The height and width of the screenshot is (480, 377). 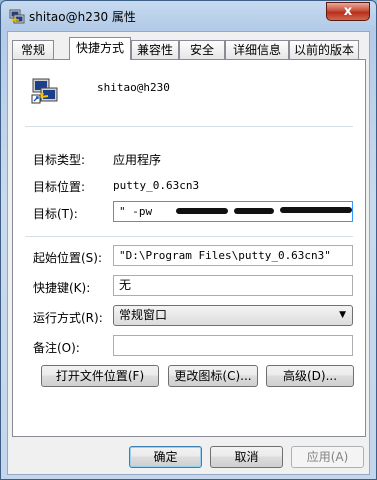 I want to click on window-title: shitao@h230 属性, so click(x=82, y=17).